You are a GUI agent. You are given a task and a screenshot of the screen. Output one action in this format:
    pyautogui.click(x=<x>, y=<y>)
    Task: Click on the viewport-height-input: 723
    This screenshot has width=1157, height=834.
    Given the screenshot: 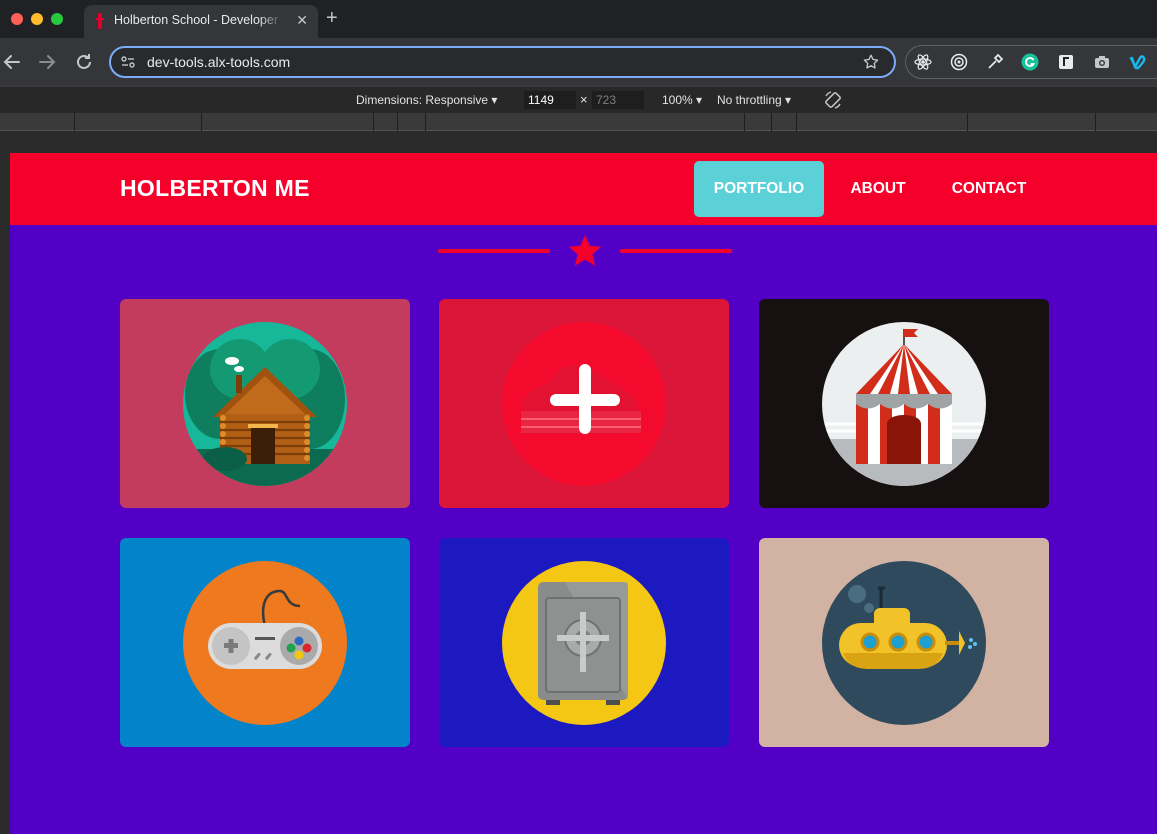 What is the action you would take?
    pyautogui.click(x=618, y=100)
    